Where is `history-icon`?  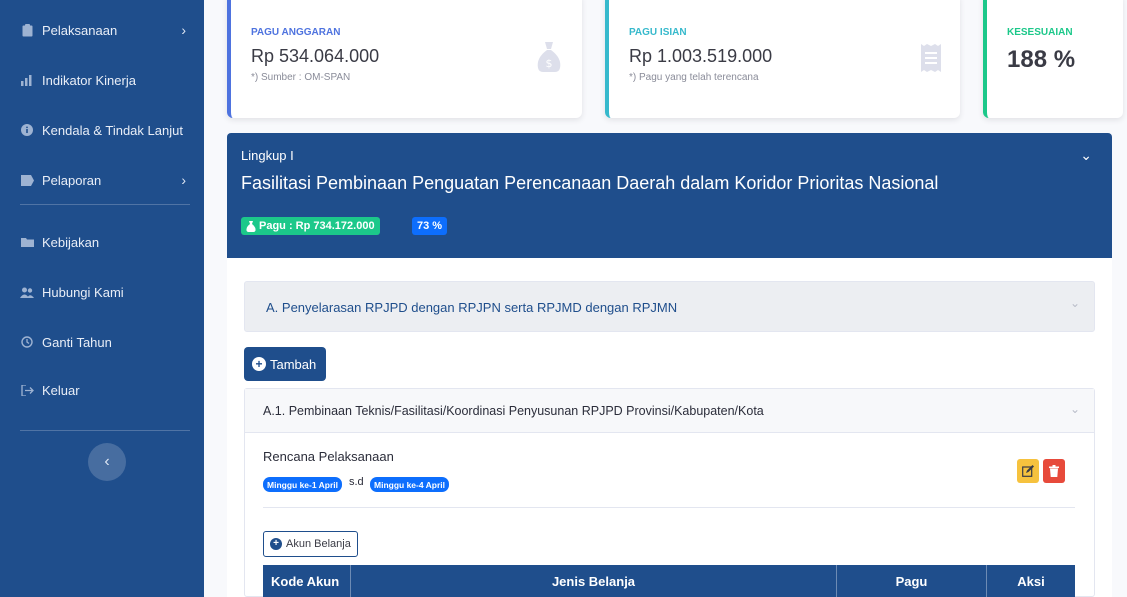 history-icon is located at coordinates (27, 342).